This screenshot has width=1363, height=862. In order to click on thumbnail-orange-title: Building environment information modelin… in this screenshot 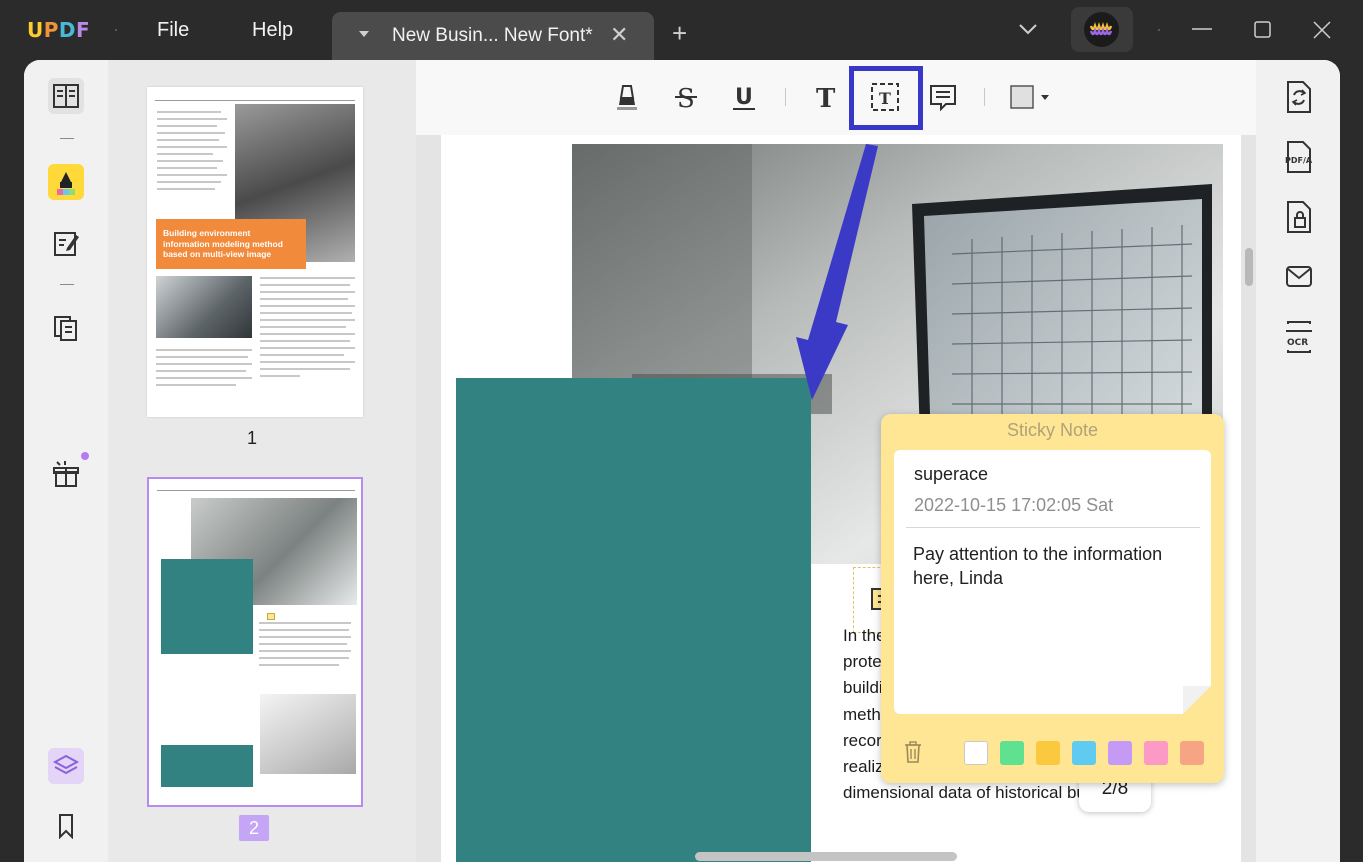, I will do `click(231, 244)`.